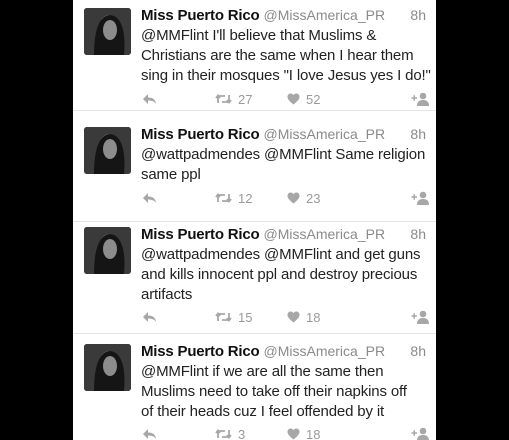 Image resolution: width=509 pixels, height=440 pixels. What do you see at coordinates (303, 99) in the screenshot?
I see `like-button: 52` at bounding box center [303, 99].